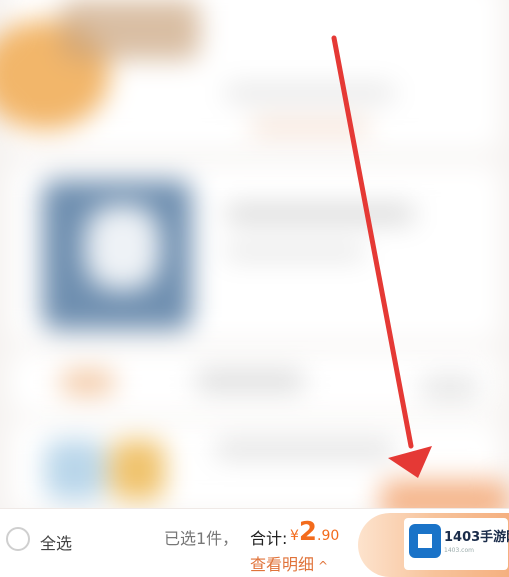 The image size is (509, 577). I want to click on currency-symbol: ¥, so click(294, 536).